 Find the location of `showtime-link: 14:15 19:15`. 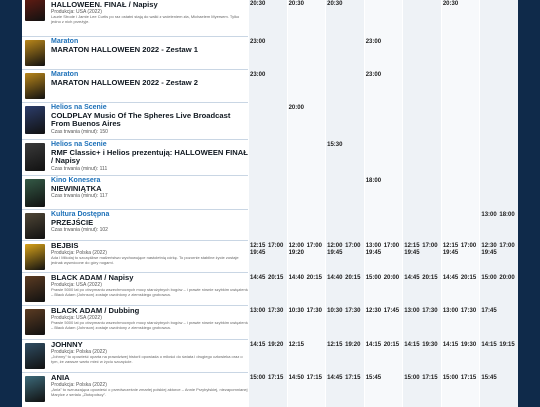

showtime-link: 14:15 19:15 is located at coordinates (499, 345).